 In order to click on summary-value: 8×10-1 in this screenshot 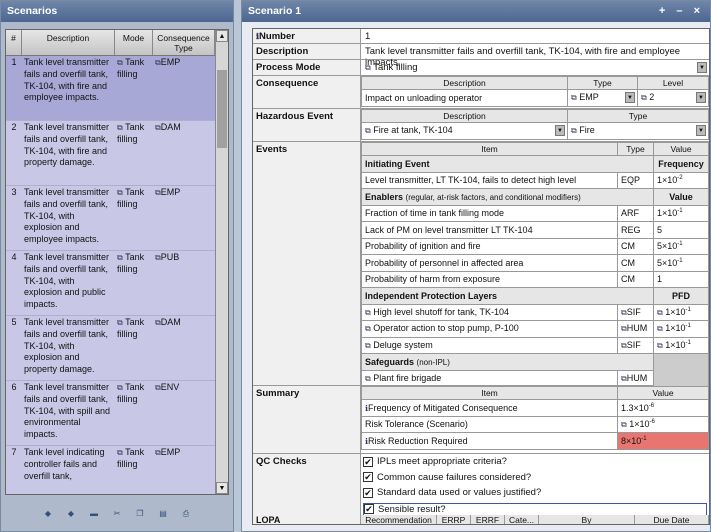, I will do `click(663, 441)`.